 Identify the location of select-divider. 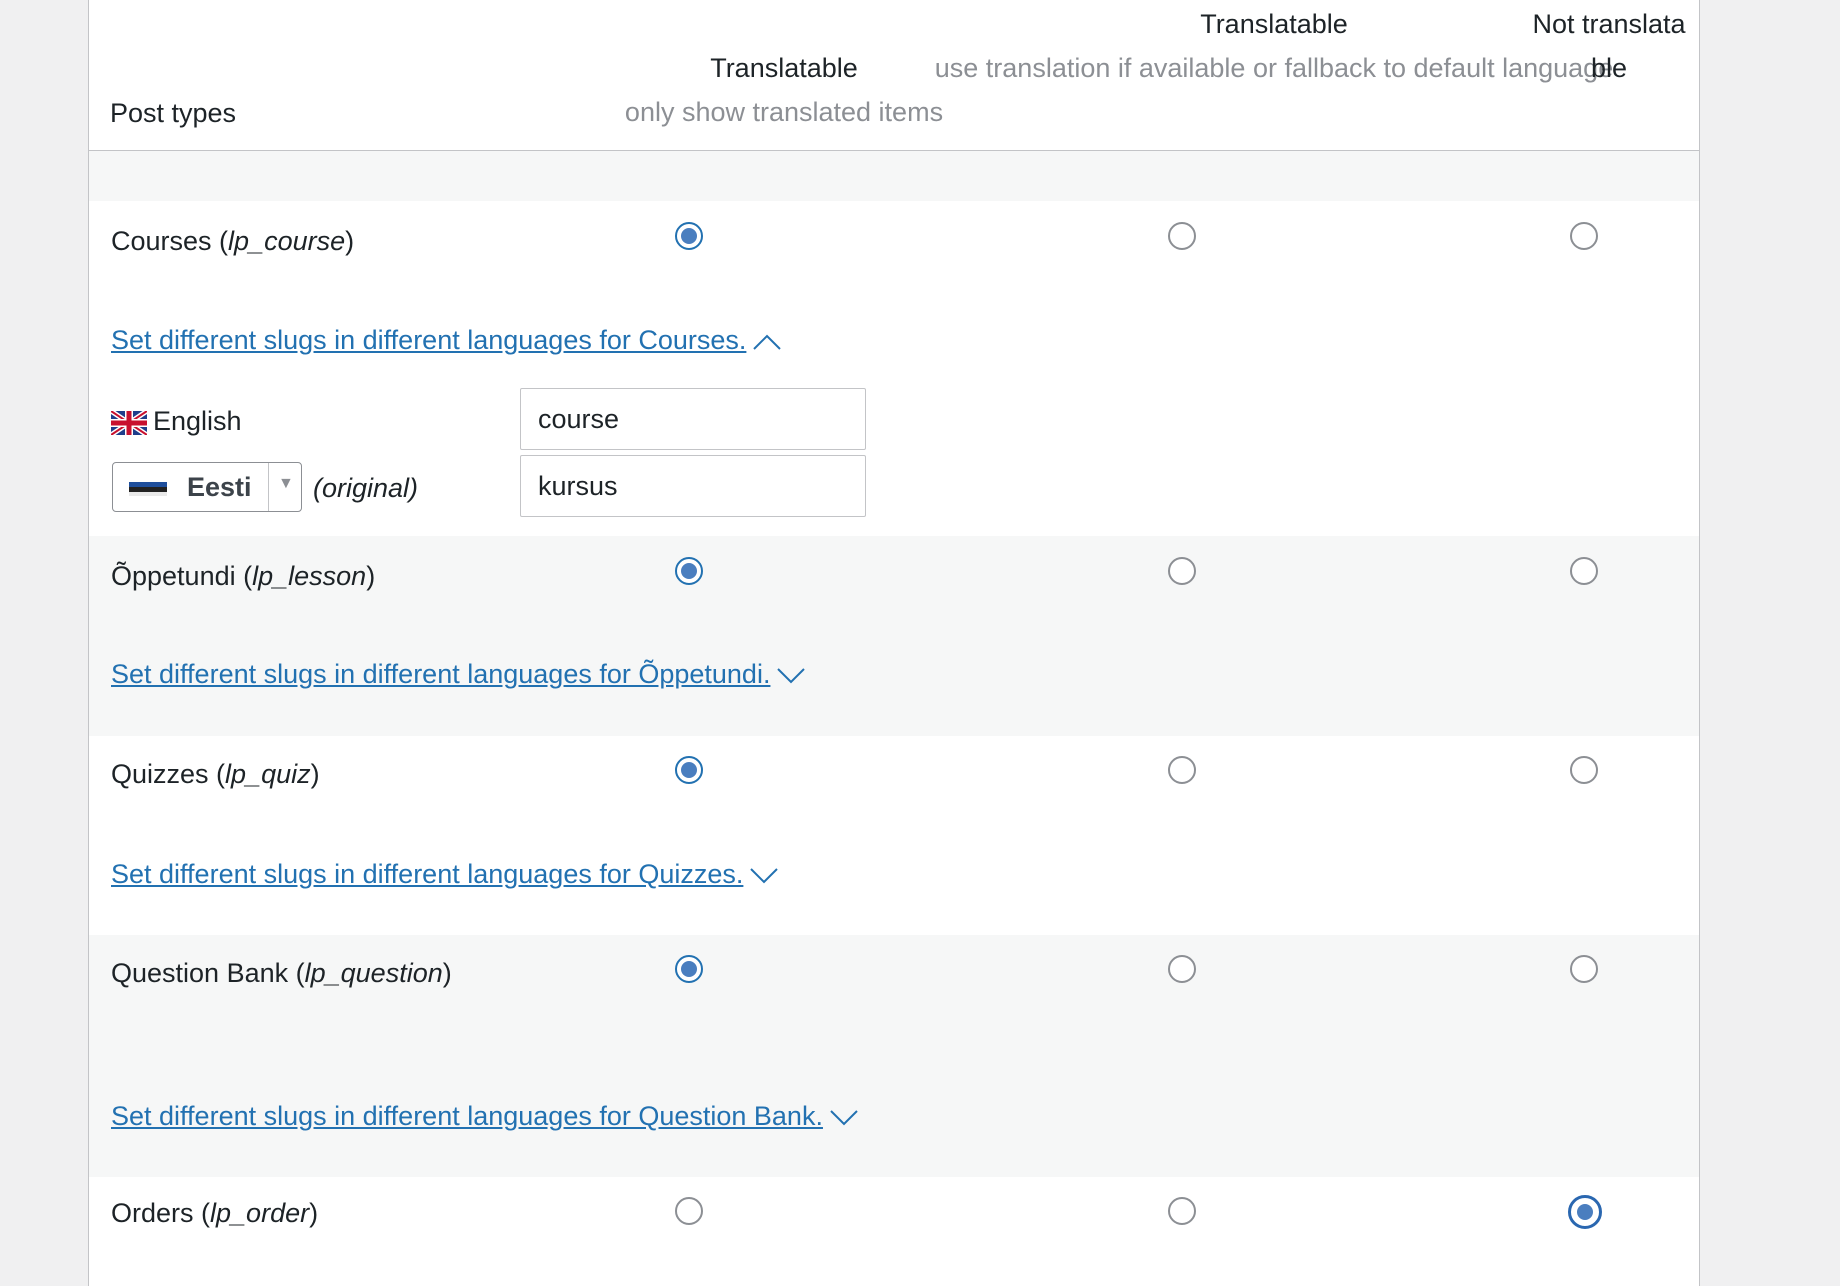
(268, 487).